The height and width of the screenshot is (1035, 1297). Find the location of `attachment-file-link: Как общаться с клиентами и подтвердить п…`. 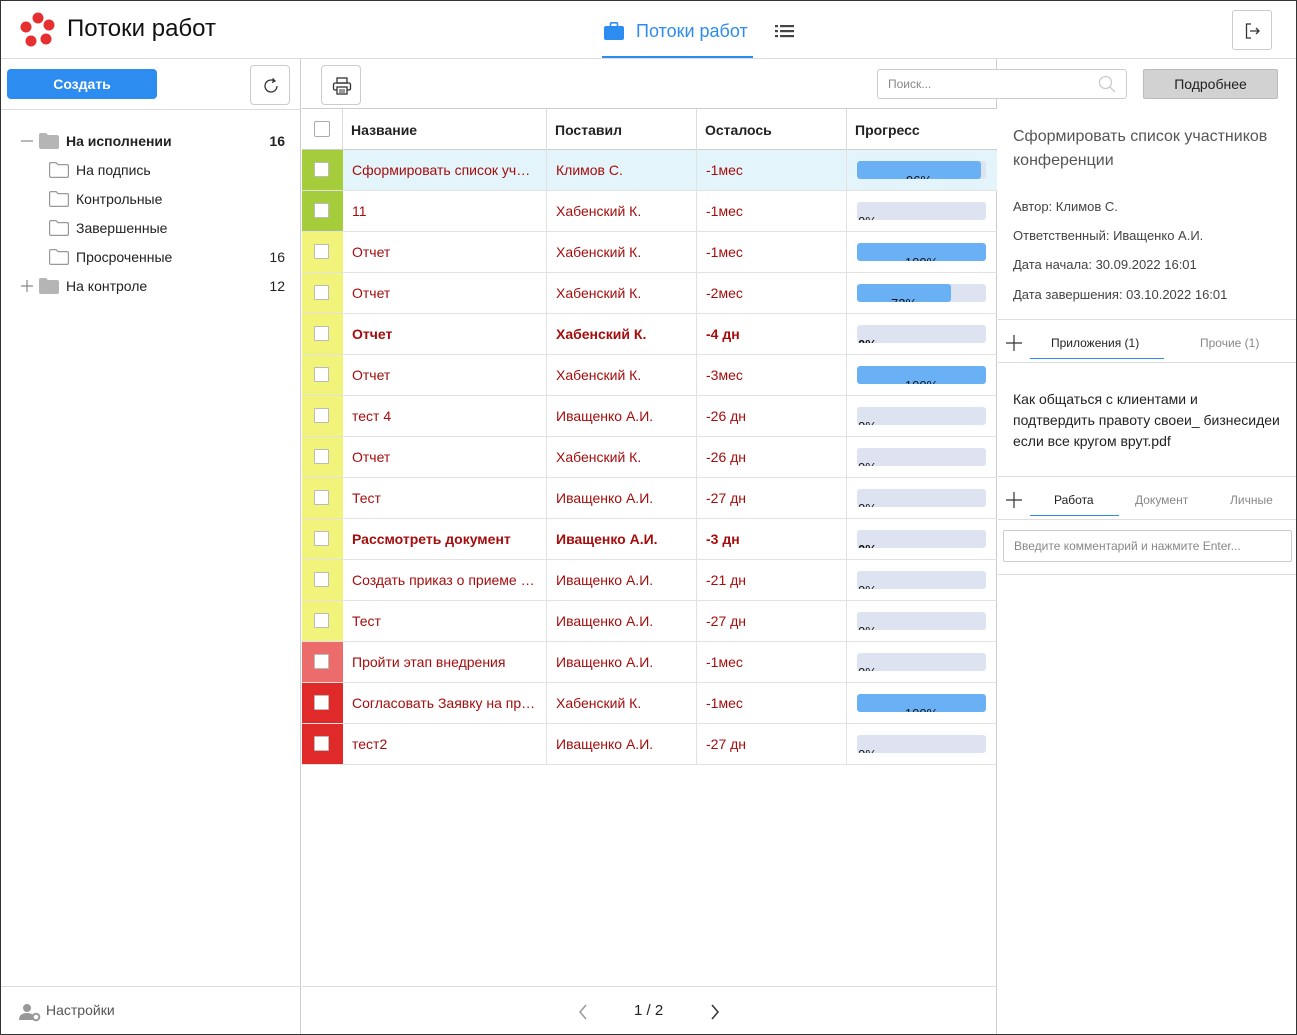

attachment-file-link: Как общаться с клиентами и подтвердить п… is located at coordinates (1148, 420).